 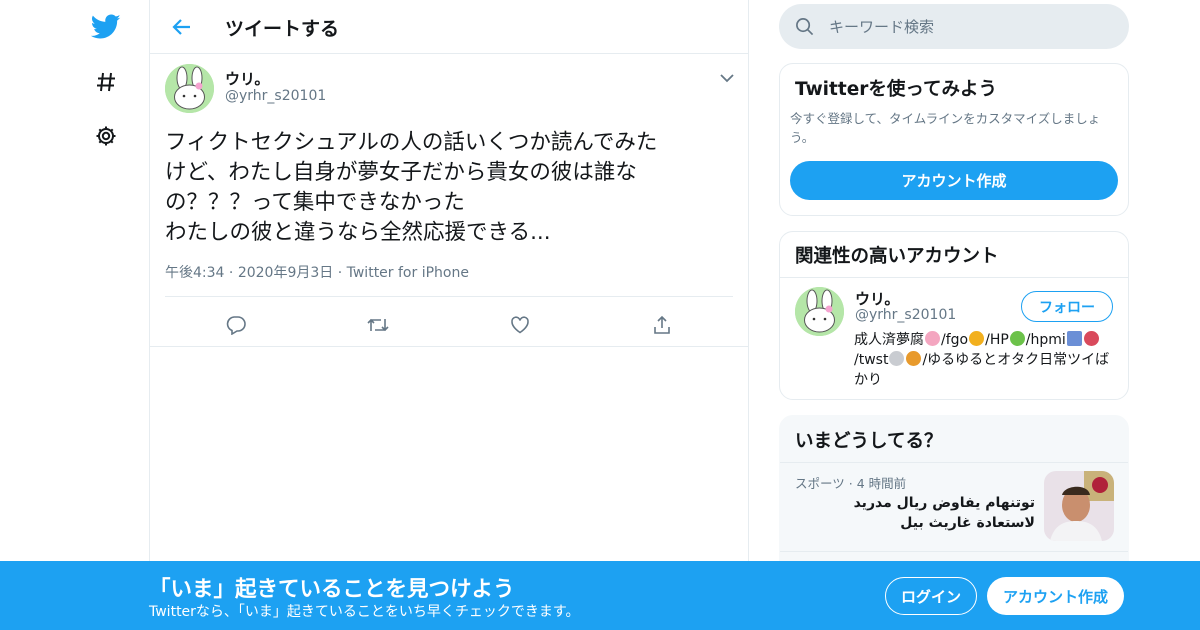 What do you see at coordinates (804, 28) in the screenshot?
I see `search-icon` at bounding box center [804, 28].